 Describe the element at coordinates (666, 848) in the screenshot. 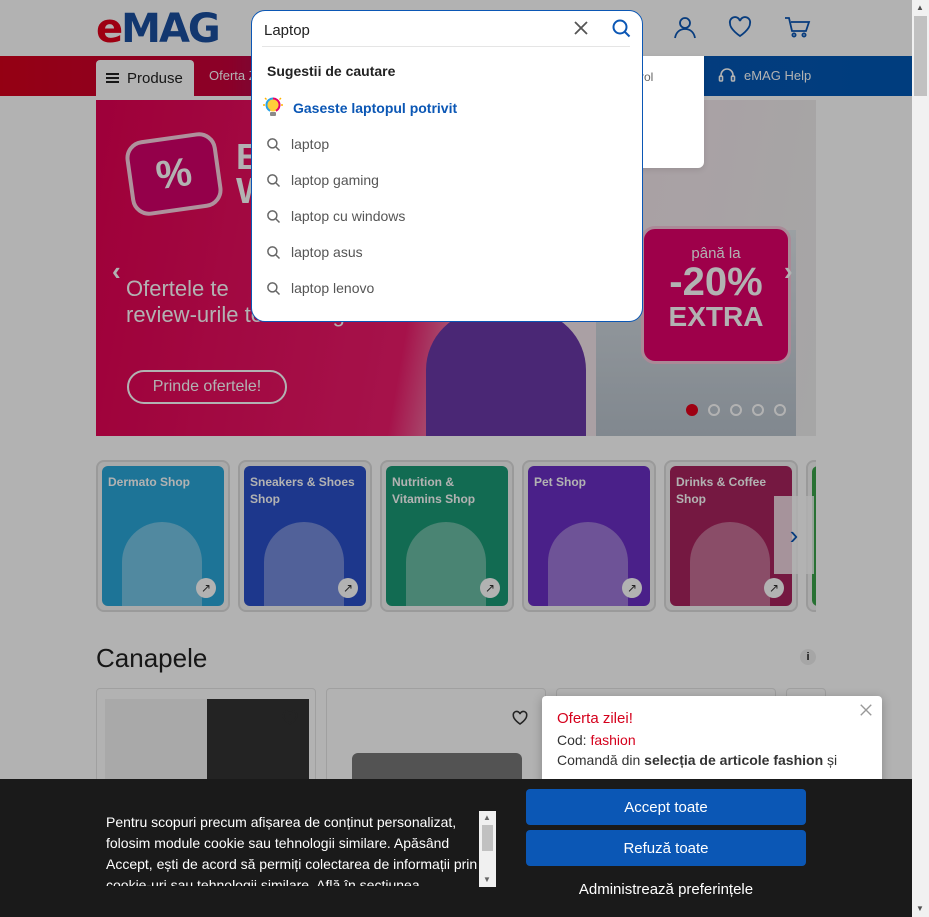

I see `refuse-all-button: Refuză toate` at that location.